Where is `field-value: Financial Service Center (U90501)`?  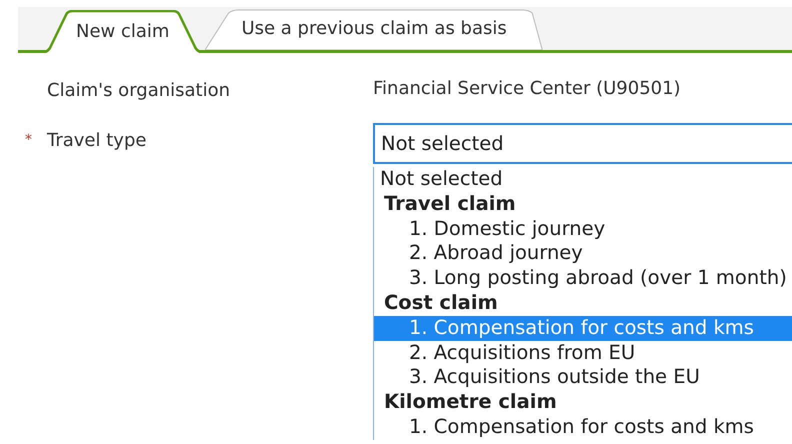
field-value: Financial Service Center (U90501) is located at coordinates (527, 88).